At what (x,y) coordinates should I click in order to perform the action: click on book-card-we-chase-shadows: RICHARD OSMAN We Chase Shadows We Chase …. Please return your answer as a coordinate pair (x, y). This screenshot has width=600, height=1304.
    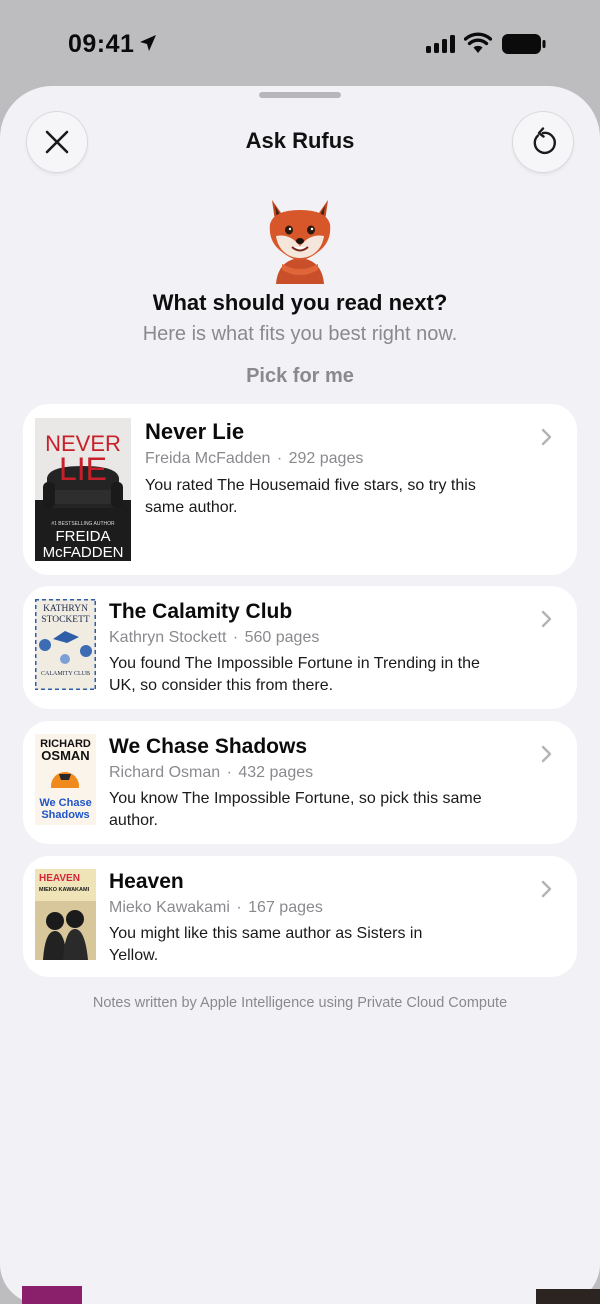
    Looking at the image, I should click on (300, 782).